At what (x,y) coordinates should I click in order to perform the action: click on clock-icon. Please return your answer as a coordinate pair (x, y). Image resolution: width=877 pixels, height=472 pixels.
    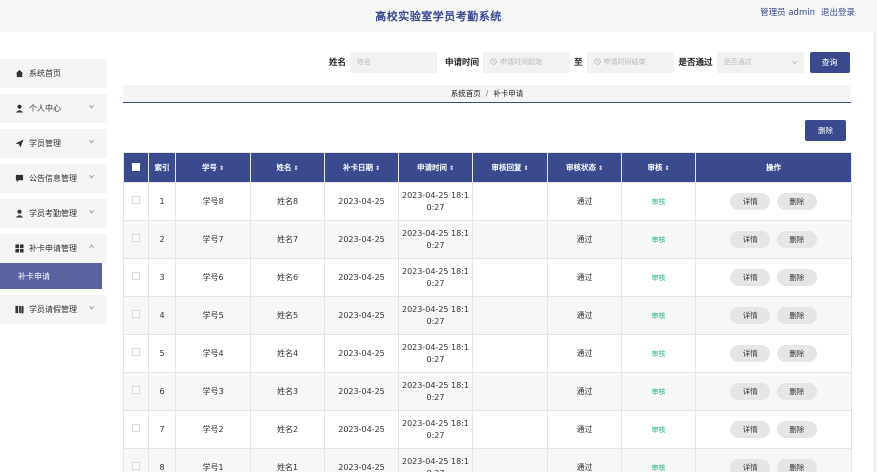
    Looking at the image, I should click on (493, 62).